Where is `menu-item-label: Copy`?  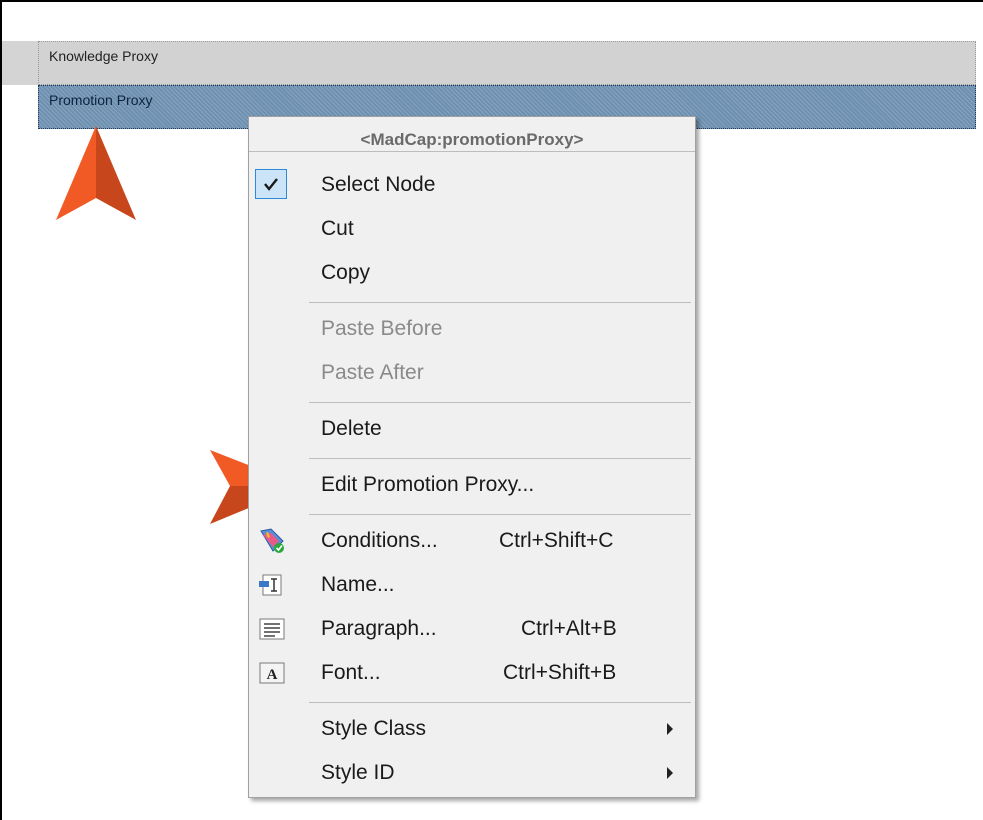
menu-item-label: Copy is located at coordinates (346, 272).